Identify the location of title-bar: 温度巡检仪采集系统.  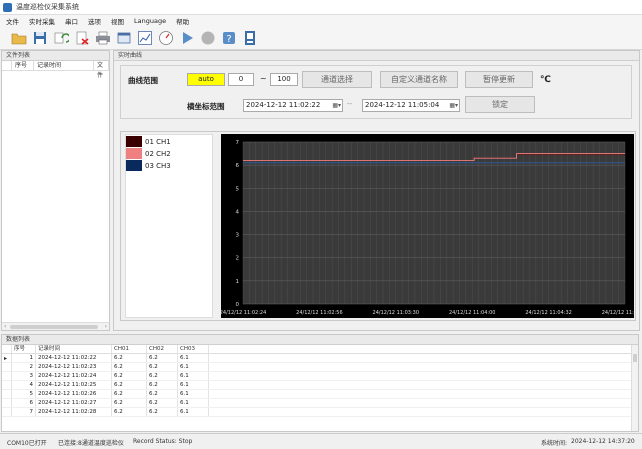
(321, 7).